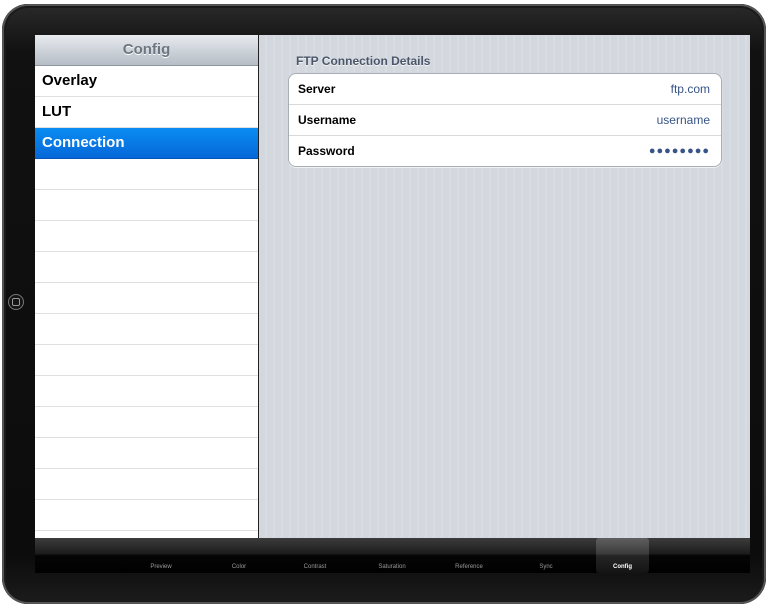  I want to click on password-label: Password, so click(326, 151).